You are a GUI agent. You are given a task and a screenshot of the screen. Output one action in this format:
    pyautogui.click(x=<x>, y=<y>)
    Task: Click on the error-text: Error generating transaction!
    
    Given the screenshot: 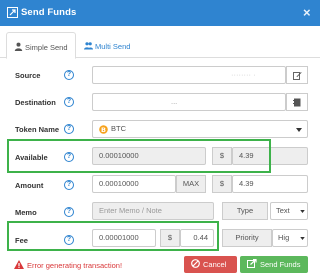 What is the action you would take?
    pyautogui.click(x=75, y=265)
    